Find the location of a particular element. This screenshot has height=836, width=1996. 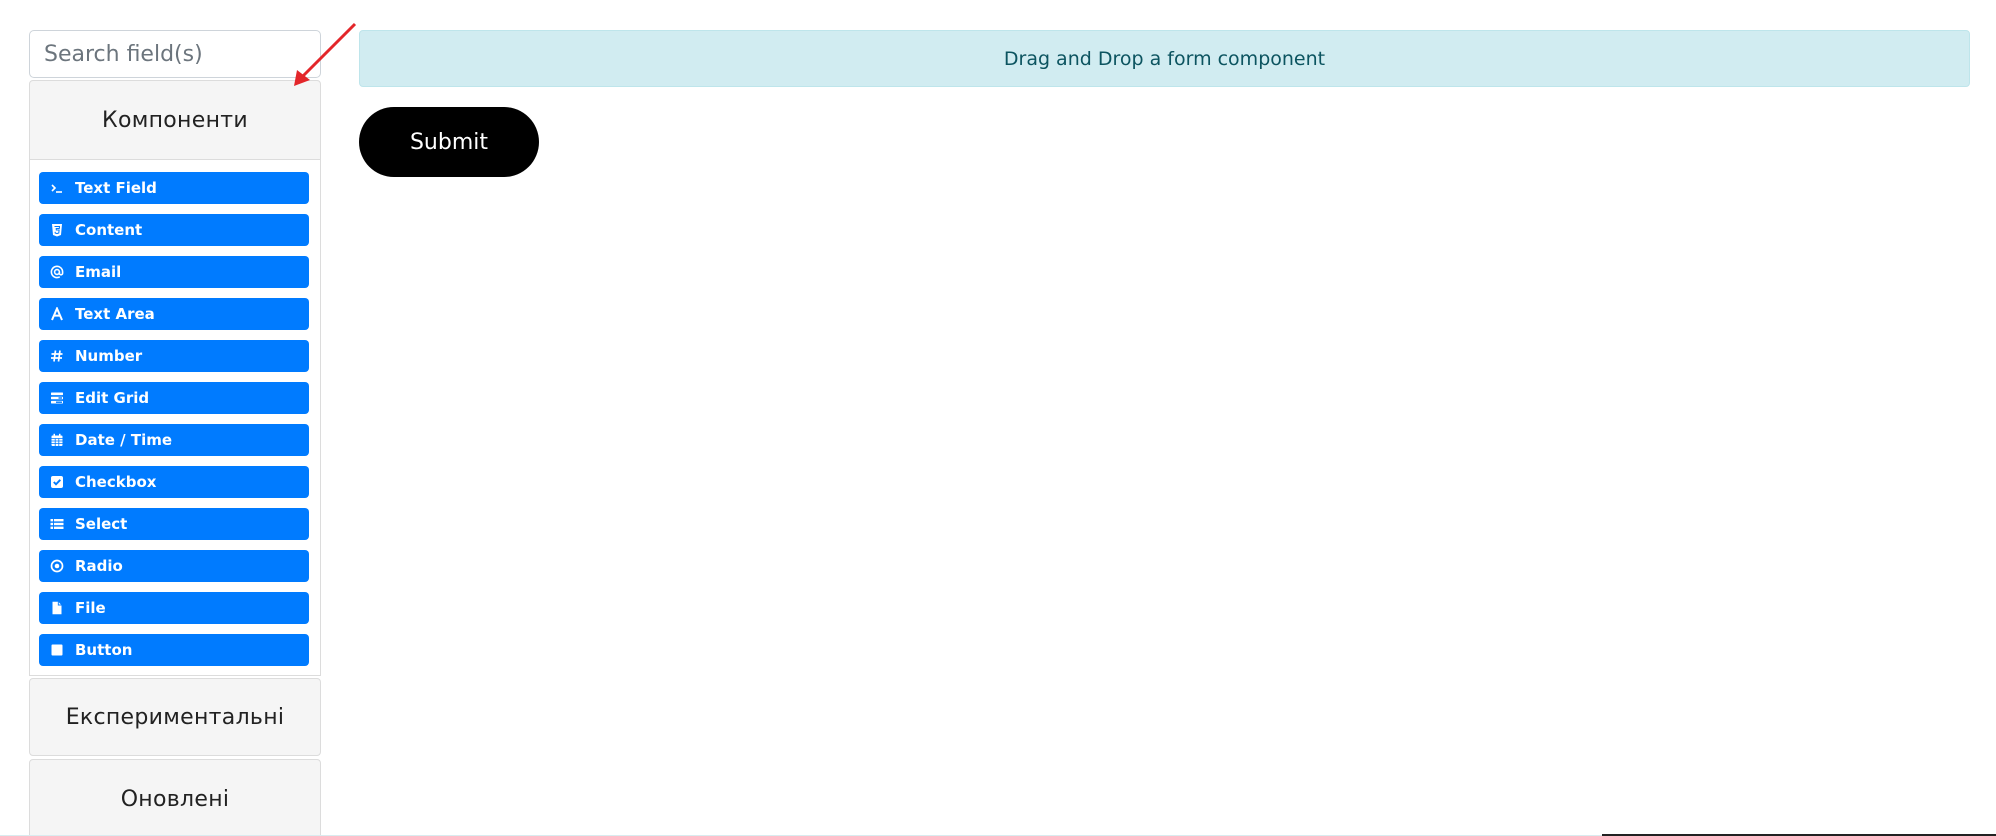

component-label: Checkbox is located at coordinates (116, 482).